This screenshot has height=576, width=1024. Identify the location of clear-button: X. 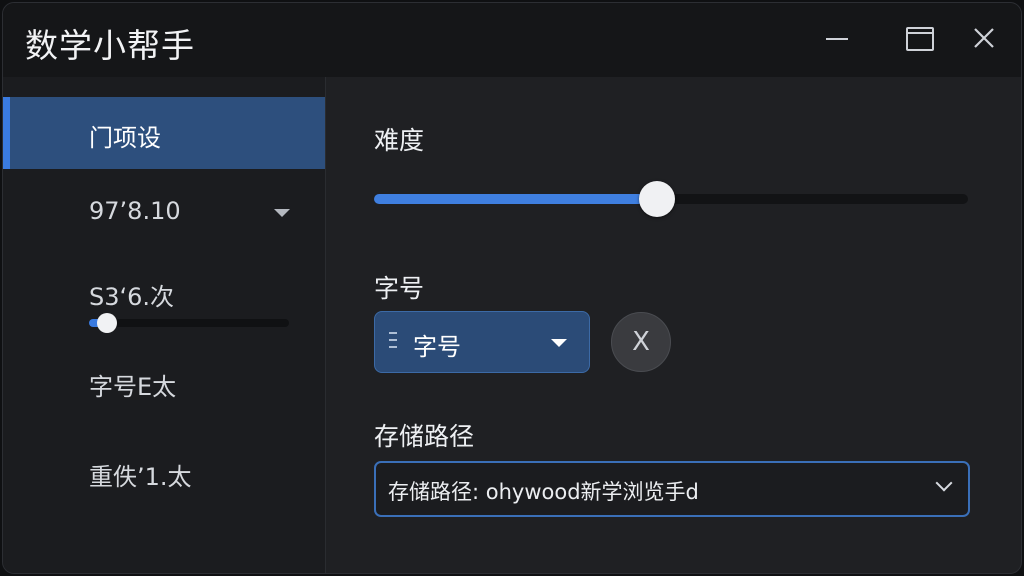
(641, 342).